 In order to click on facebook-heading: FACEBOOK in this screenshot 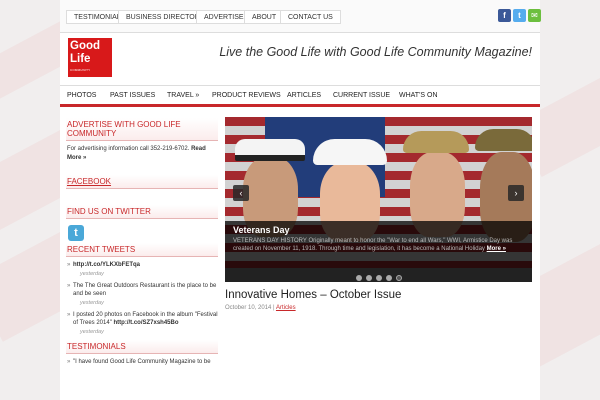, I will do `click(142, 182)`.